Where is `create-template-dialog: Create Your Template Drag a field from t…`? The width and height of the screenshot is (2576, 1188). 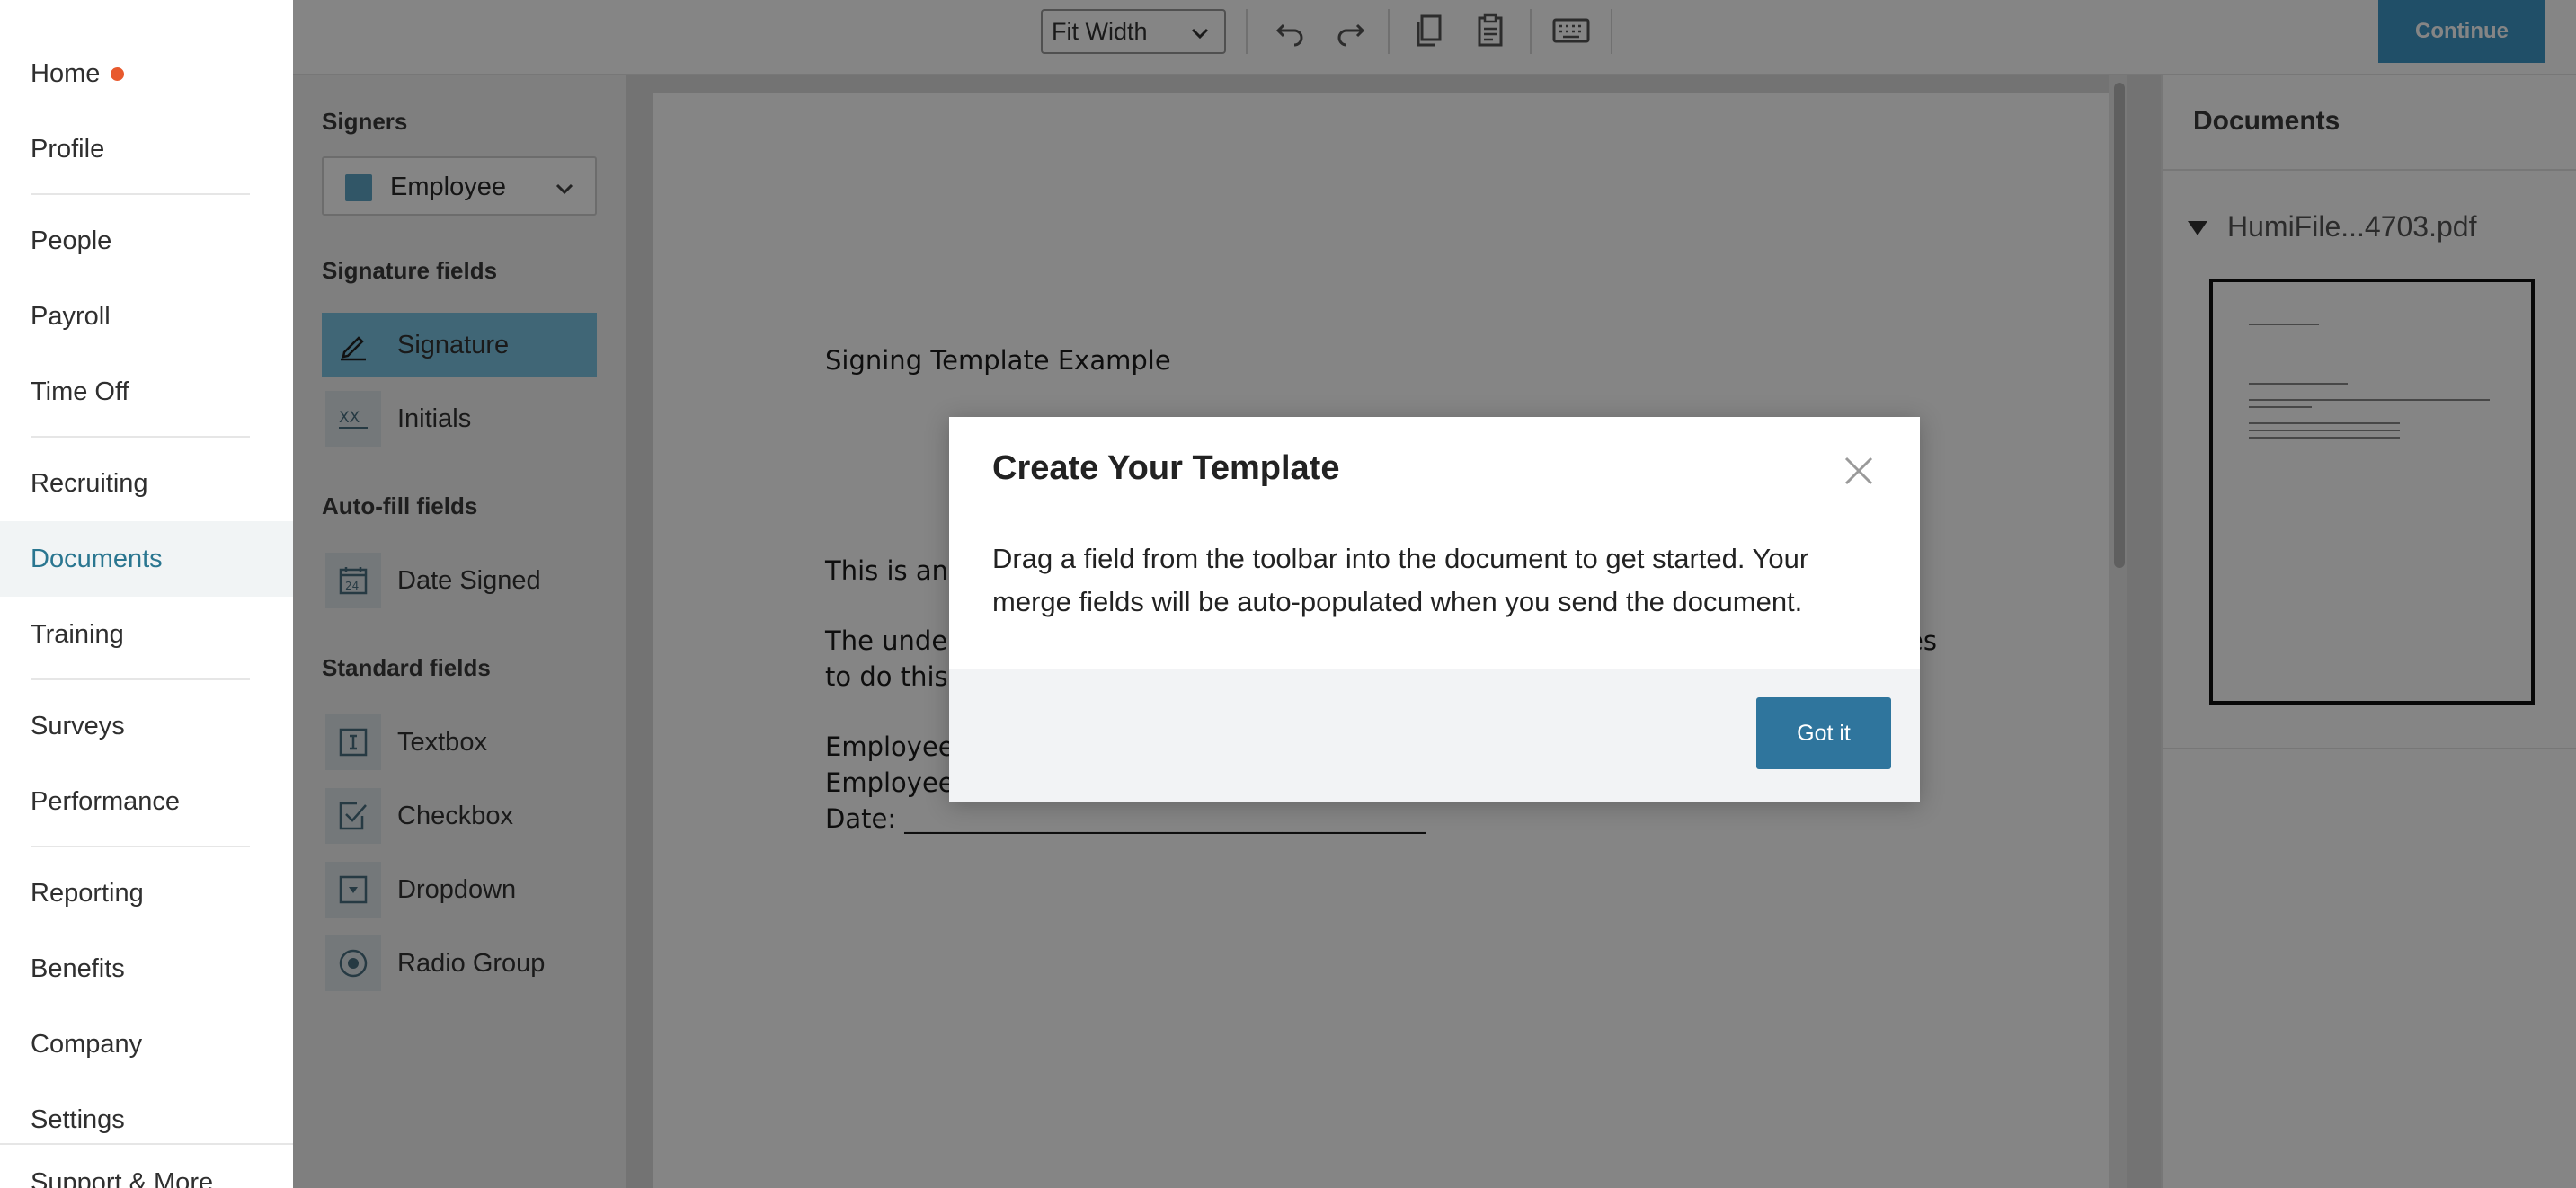
create-template-dialog: Create Your Template Drag a field from t… is located at coordinates (1434, 609).